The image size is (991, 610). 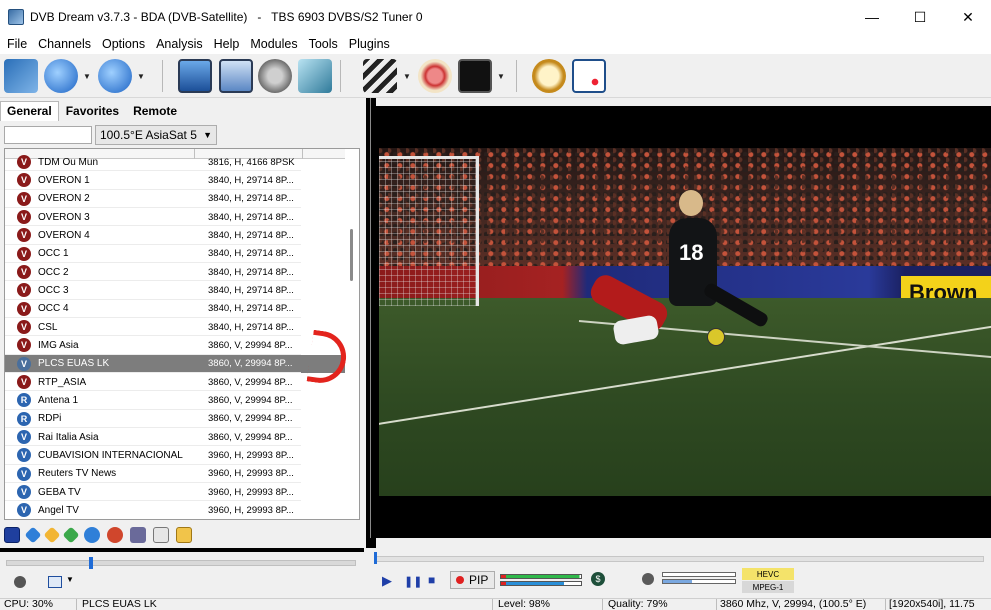 What do you see at coordinates (431, 580) in the screenshot?
I see `stop-button: ■` at bounding box center [431, 580].